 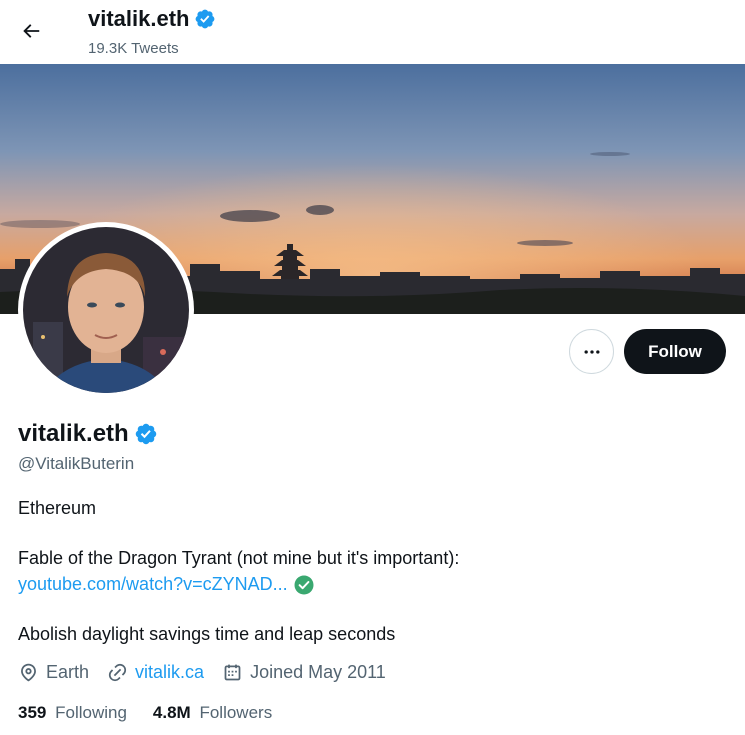 I want to click on joined-text: Joined May 2011, so click(x=318, y=672).